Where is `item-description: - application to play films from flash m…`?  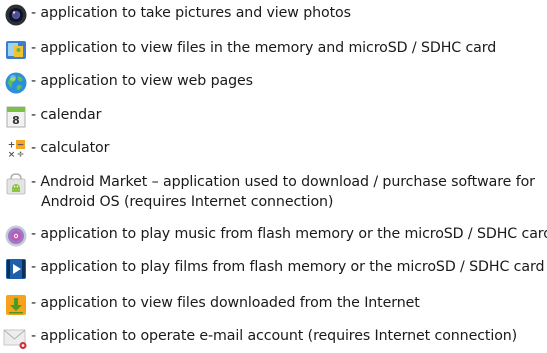
item-description: - application to play films from flash m… is located at coordinates (288, 267).